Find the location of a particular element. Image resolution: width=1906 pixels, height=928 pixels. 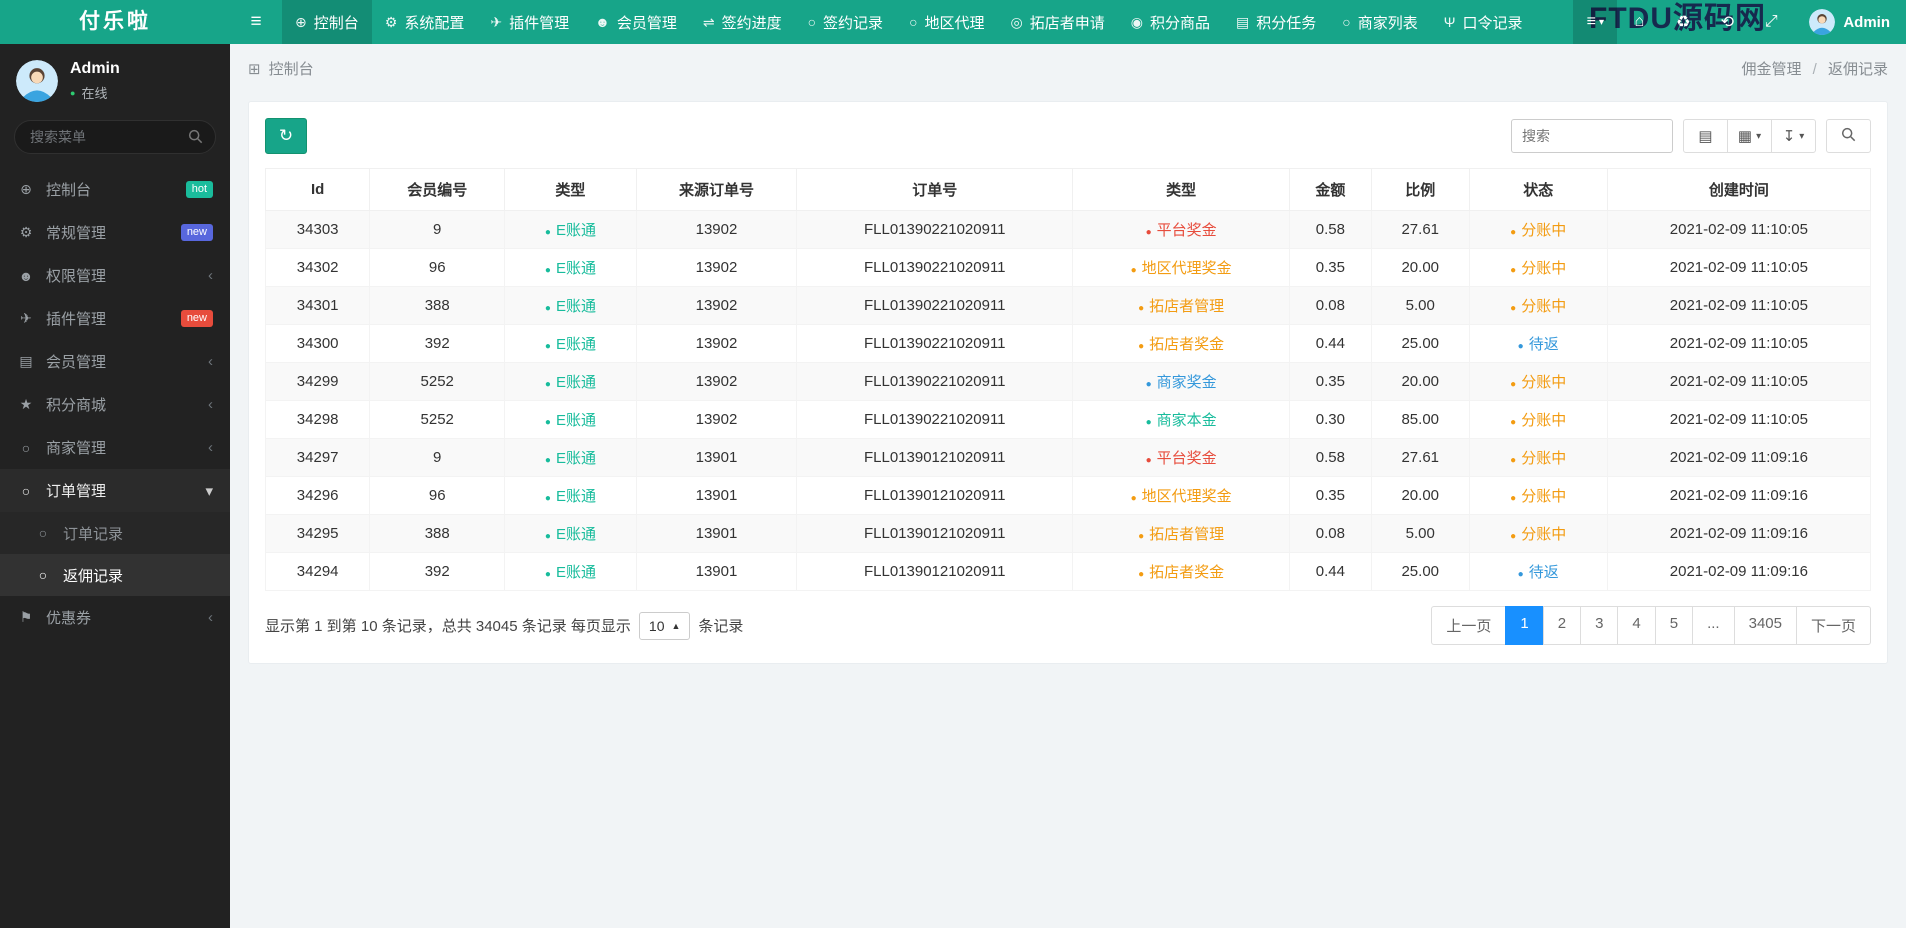

sidebar-item-8: ⚑ 优惠券 ‹ is located at coordinates (115, 617).